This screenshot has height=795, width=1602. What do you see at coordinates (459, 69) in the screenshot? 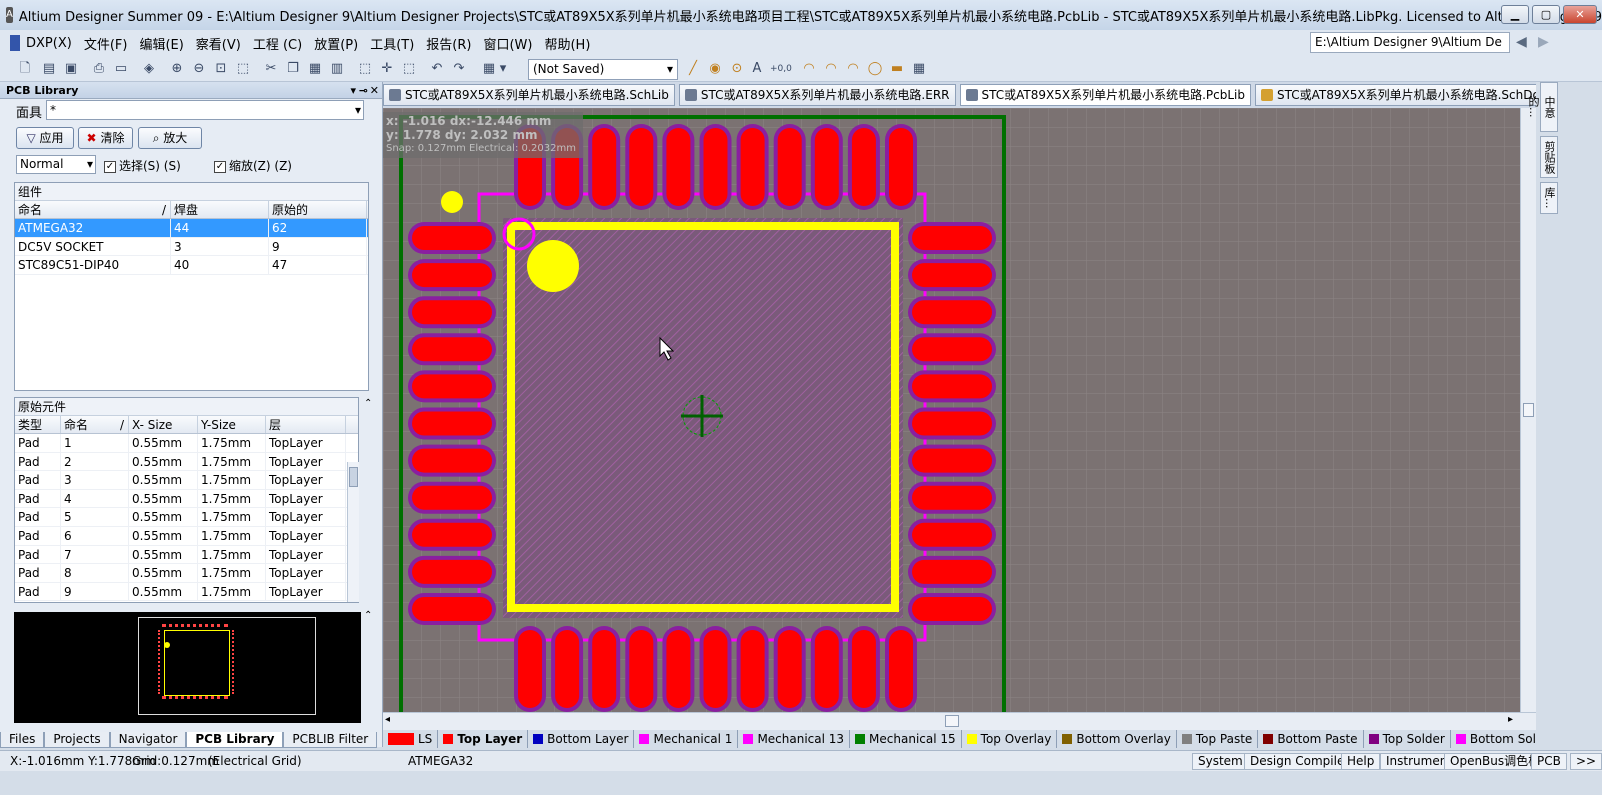
I see `redo-icon: ↷` at bounding box center [459, 69].